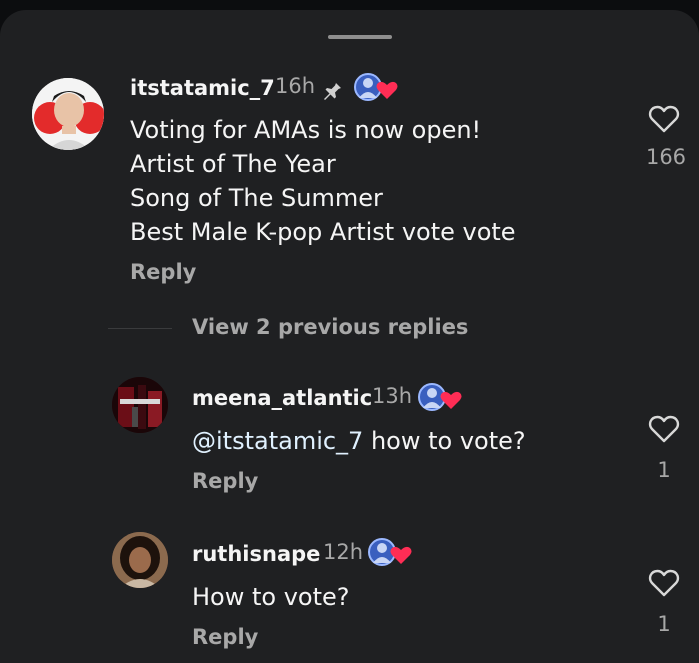  Describe the element at coordinates (68, 114) in the screenshot. I see `avatar-itstatamic` at that location.